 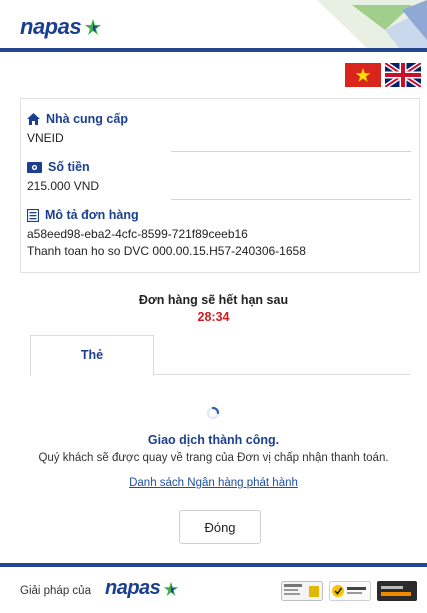 I want to click on header: napas, so click(x=213, y=26).